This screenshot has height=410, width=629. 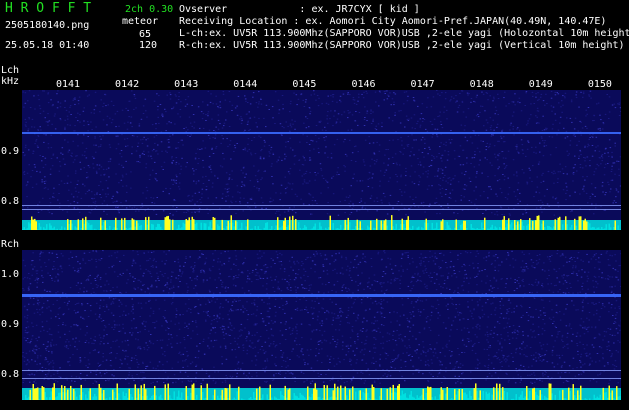 What do you see at coordinates (304, 84) in the screenshot?
I see `time-tick-0145: 0145` at bounding box center [304, 84].